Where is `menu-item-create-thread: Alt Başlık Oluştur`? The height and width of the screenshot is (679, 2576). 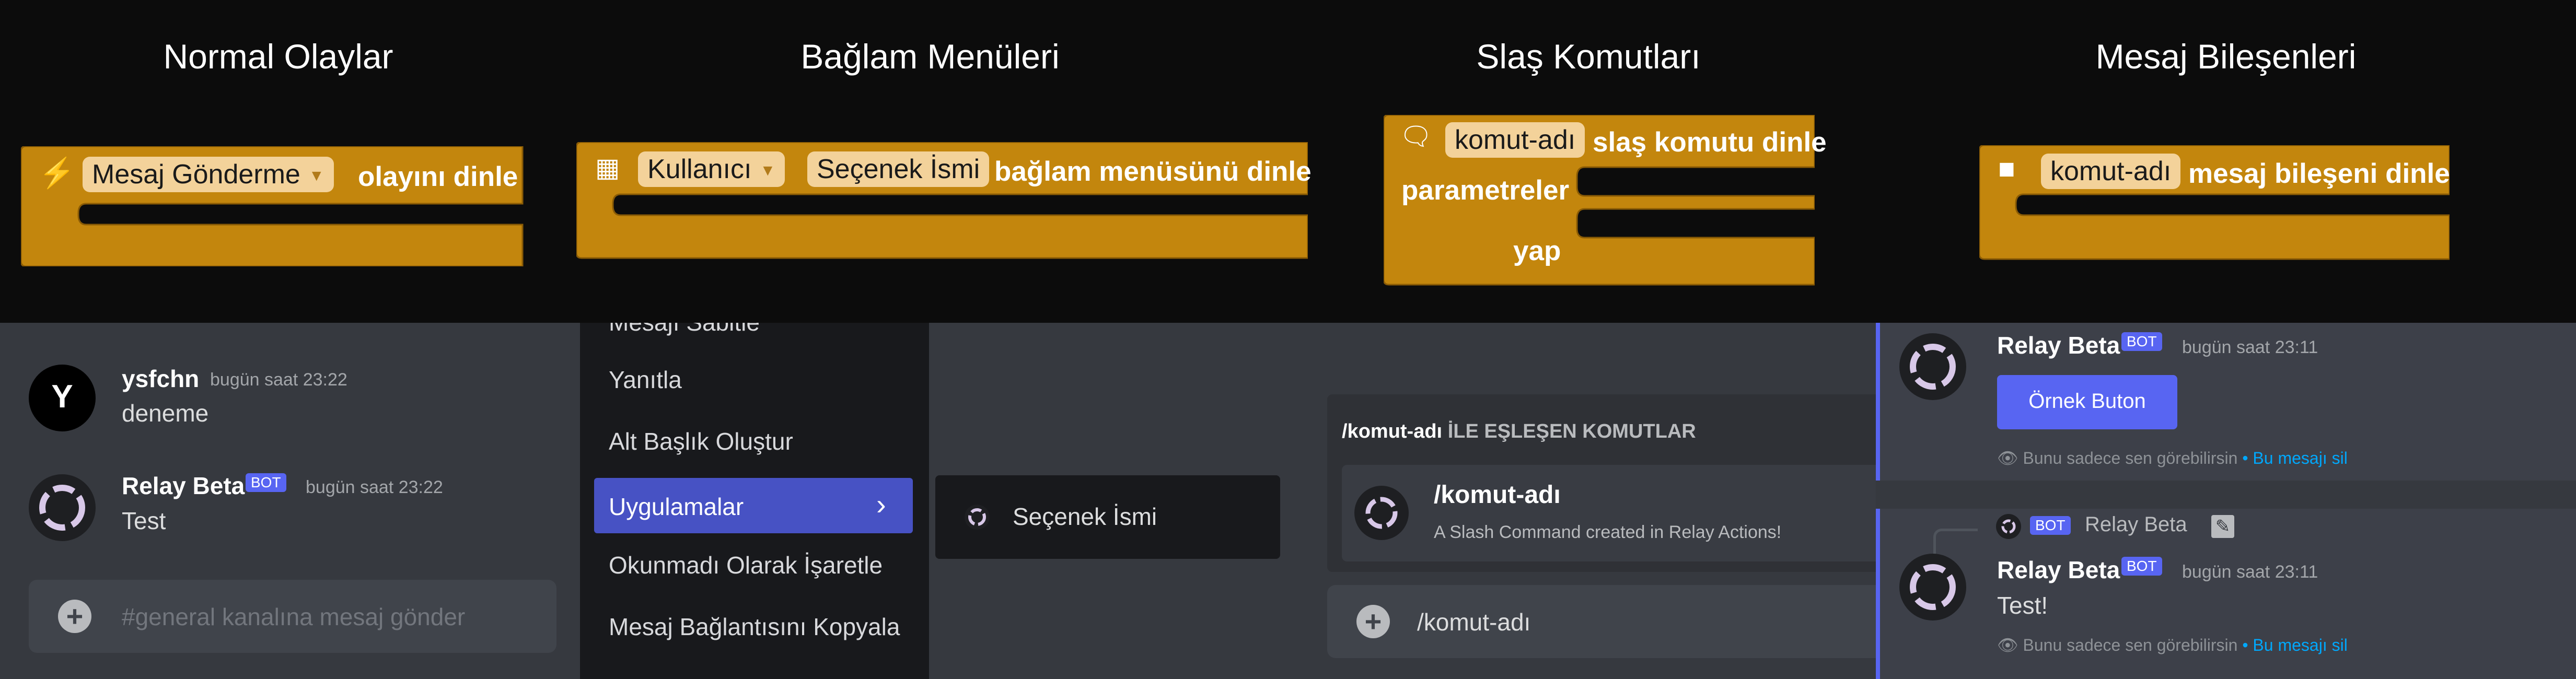
menu-item-create-thread: Alt Başlık Oluştur is located at coordinates (701, 441).